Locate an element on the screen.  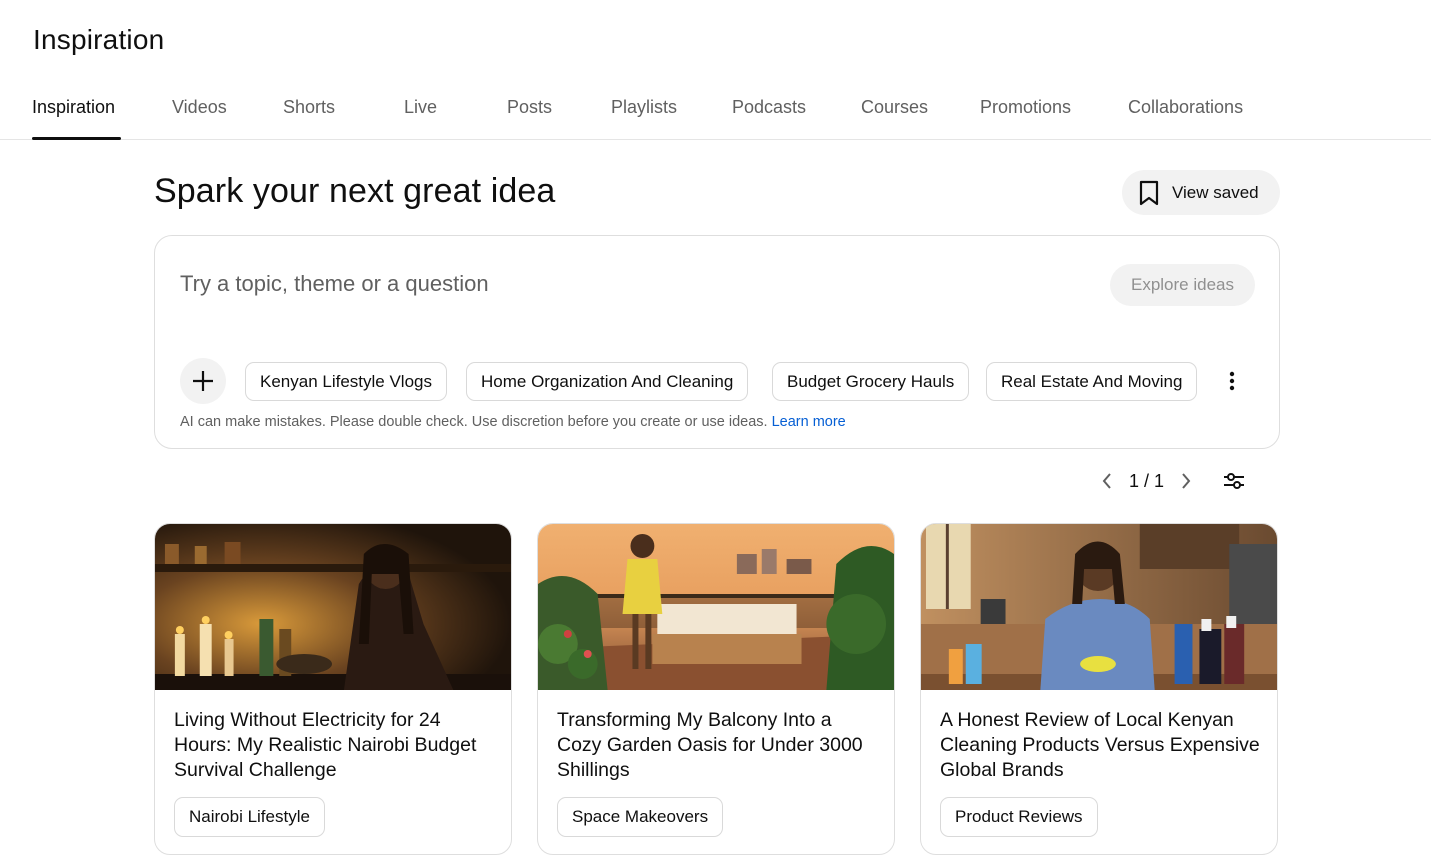
suggestion-chip: Budget Grocery Hauls is located at coordinates (871, 381).